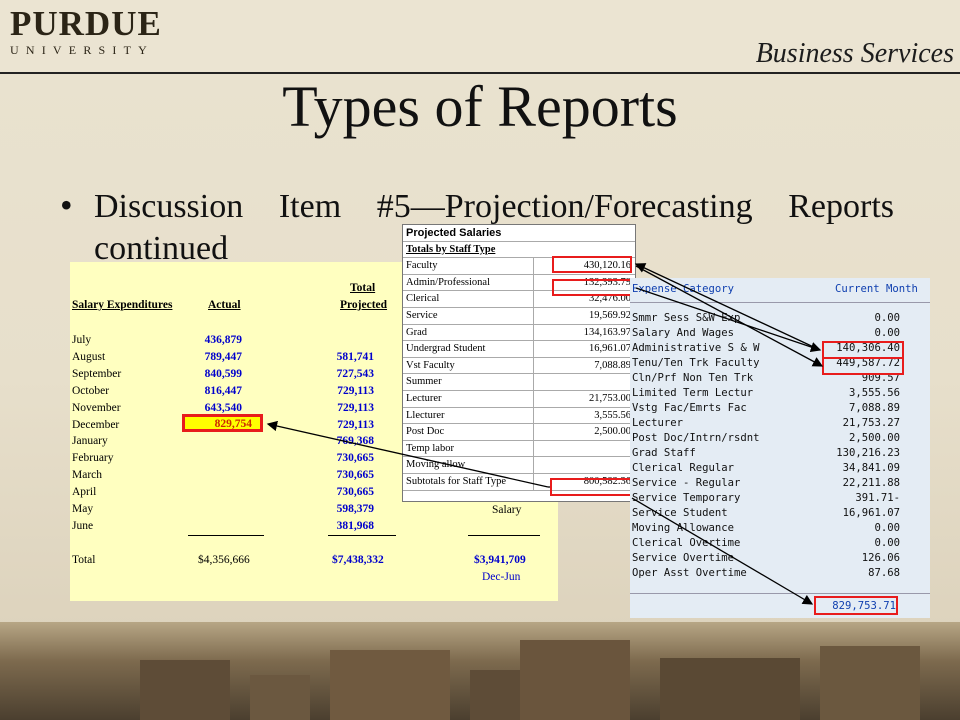 The height and width of the screenshot is (720, 960). Describe the element at coordinates (364, 305) in the screenshot. I see `projected-header: Projected` at that location.